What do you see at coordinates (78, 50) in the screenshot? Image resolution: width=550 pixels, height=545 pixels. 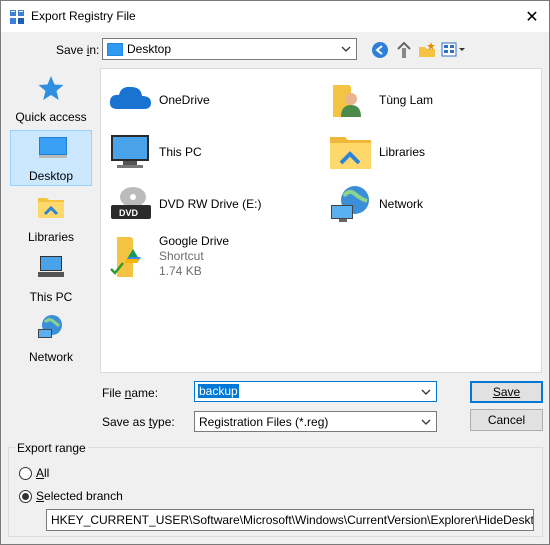 I see `save-in-label: Save in:` at bounding box center [78, 50].